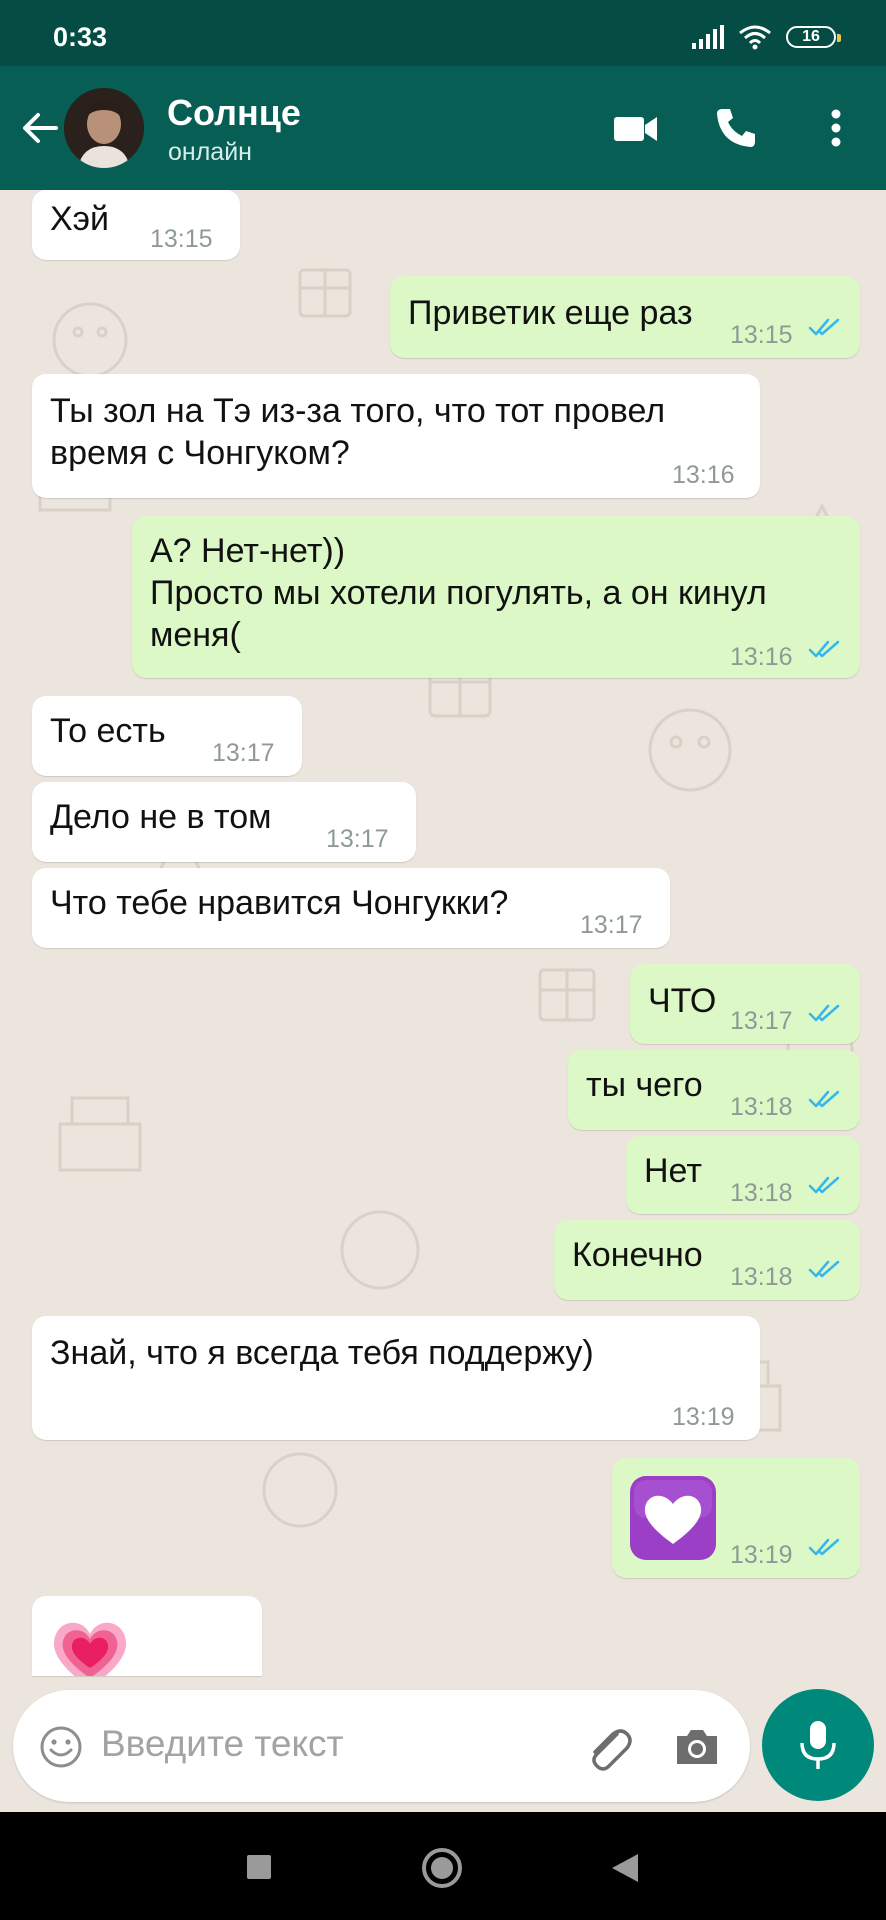 The image size is (886, 1920). What do you see at coordinates (222, 1744) in the screenshot?
I see `message-input: Введите текст` at bounding box center [222, 1744].